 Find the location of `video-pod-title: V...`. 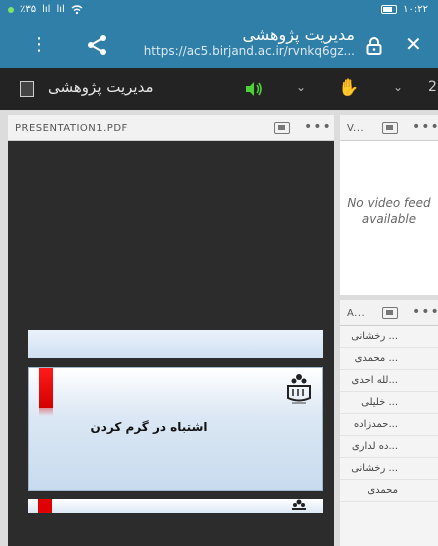

video-pod-title: V... is located at coordinates (356, 128).